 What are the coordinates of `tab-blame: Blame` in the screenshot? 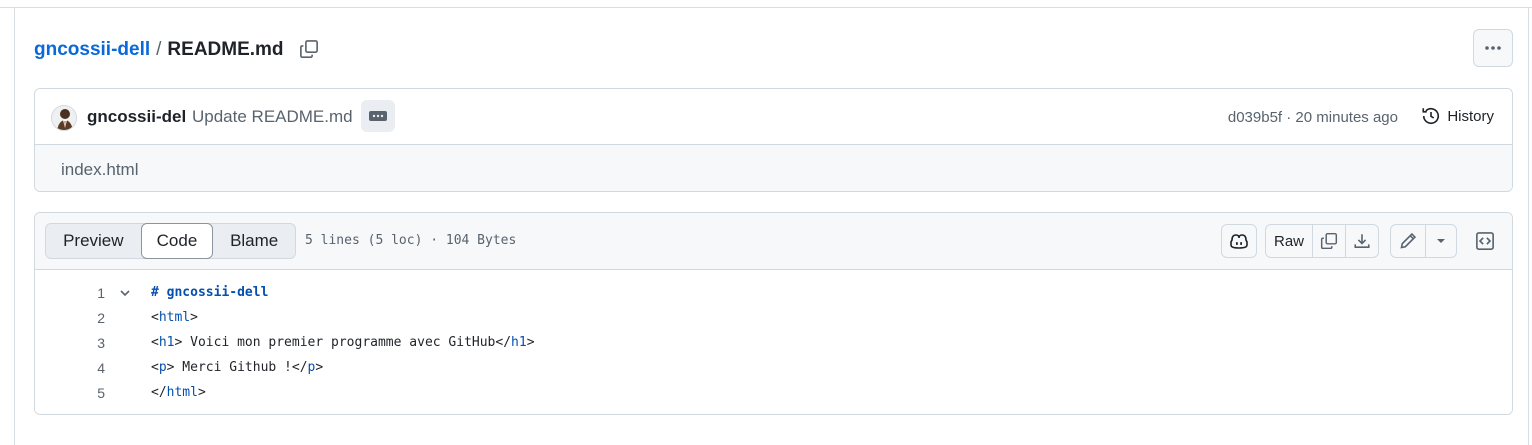 It's located at (254, 241).